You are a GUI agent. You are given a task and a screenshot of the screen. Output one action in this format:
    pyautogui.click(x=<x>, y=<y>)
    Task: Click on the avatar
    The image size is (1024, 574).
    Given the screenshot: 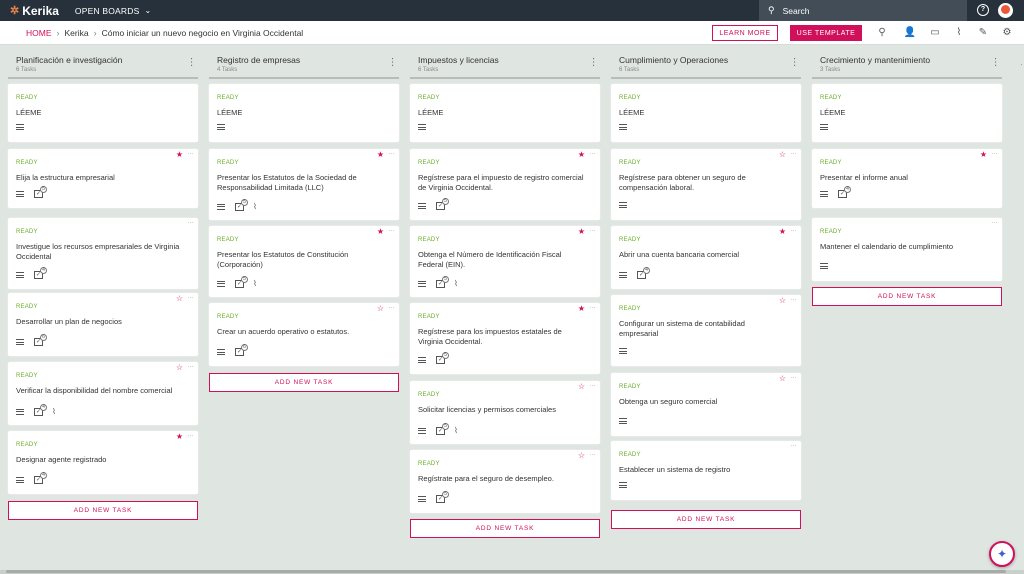 What is the action you would take?
    pyautogui.click(x=1005, y=10)
    